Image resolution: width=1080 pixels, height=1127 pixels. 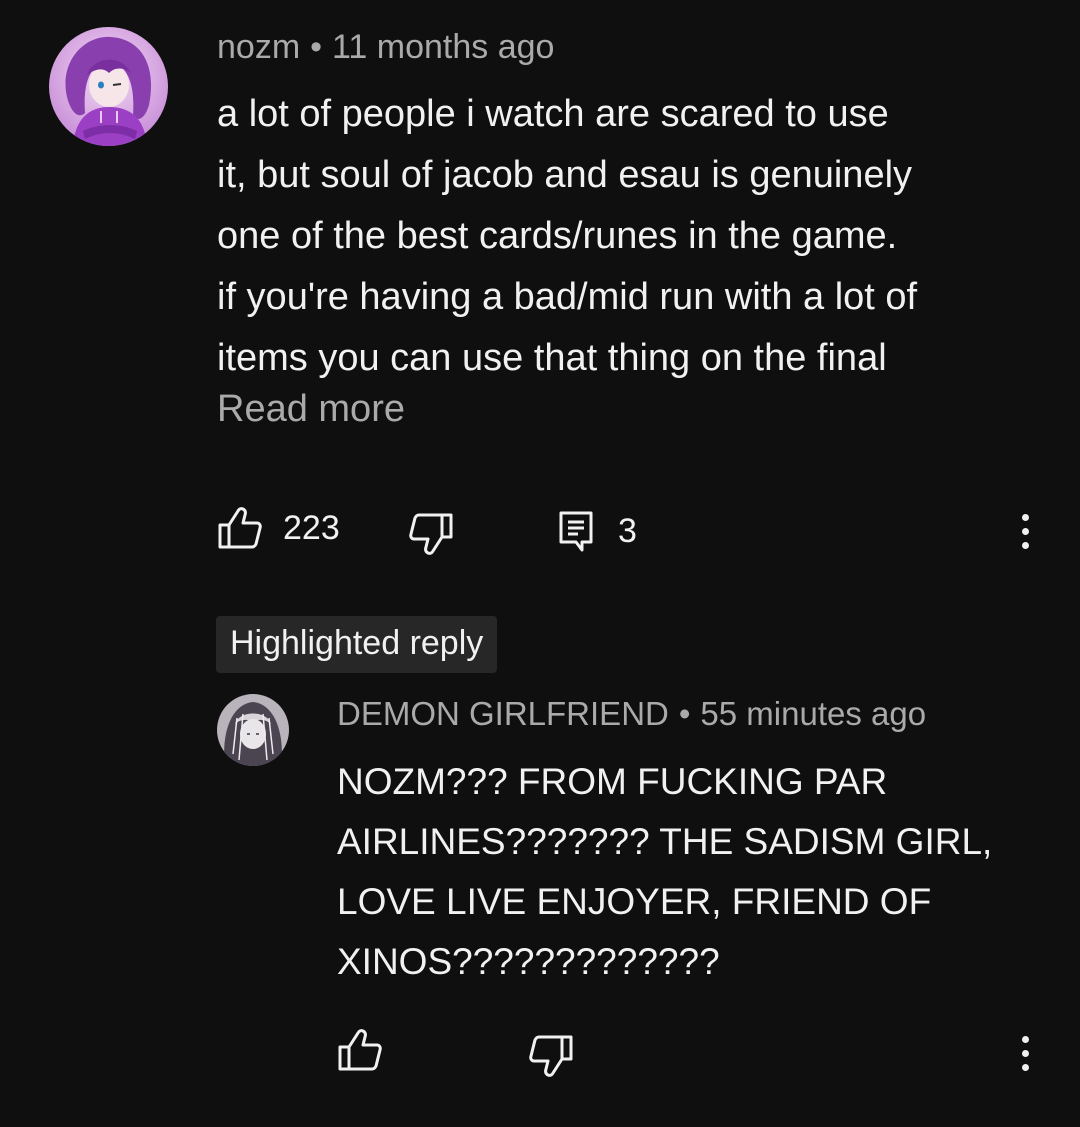 I want to click on reply-count: 3, so click(x=627, y=530).